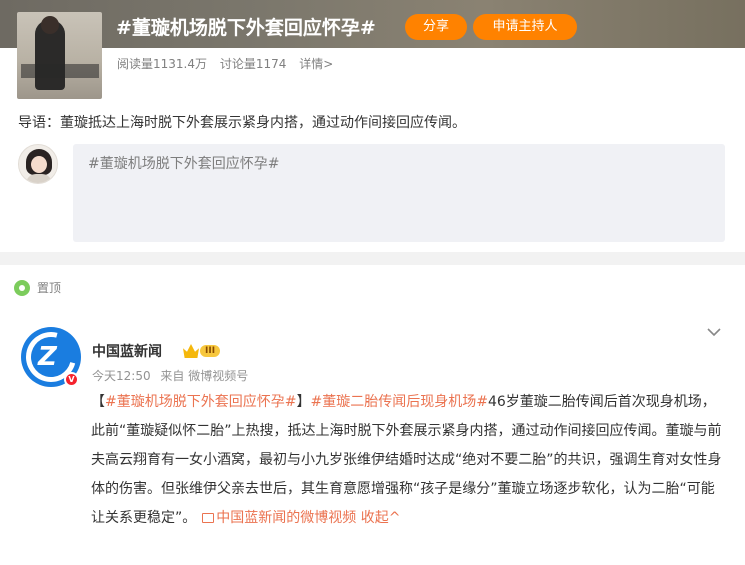  I want to click on post-time: 今天12:50, so click(121, 376).